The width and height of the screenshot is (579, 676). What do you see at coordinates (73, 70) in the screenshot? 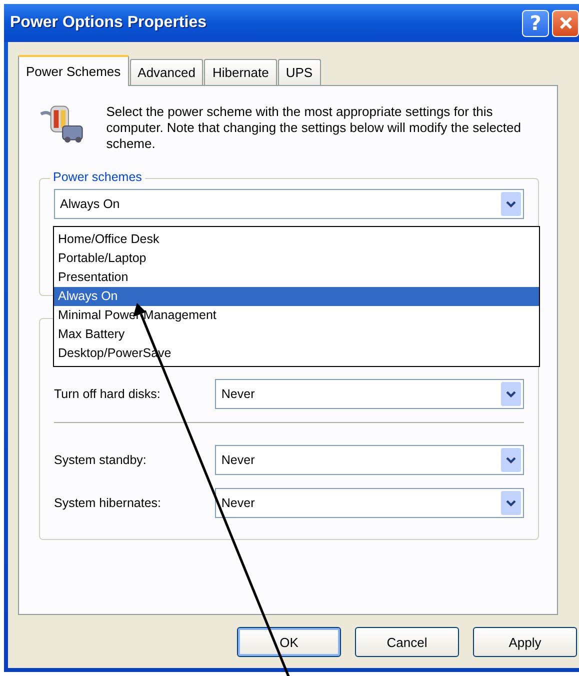
I see `tab: Power Schemes` at bounding box center [73, 70].